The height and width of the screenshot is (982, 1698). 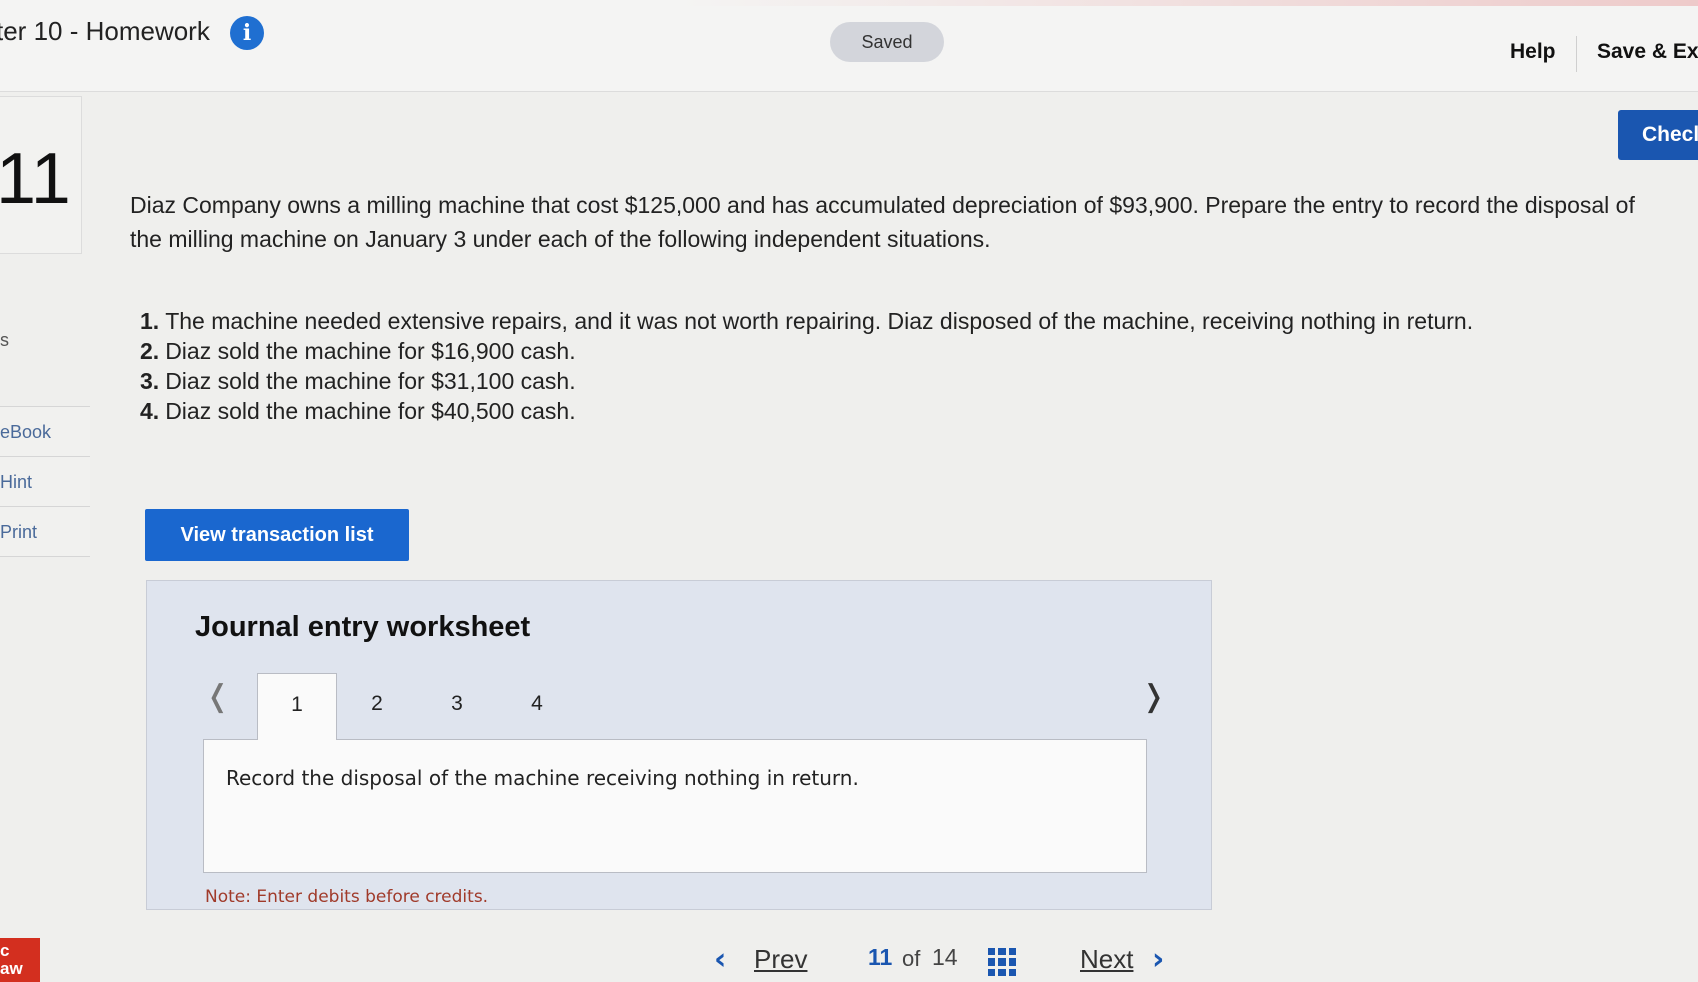 What do you see at coordinates (363, 627) in the screenshot?
I see `worksheet-title: Journal entry worksheet` at bounding box center [363, 627].